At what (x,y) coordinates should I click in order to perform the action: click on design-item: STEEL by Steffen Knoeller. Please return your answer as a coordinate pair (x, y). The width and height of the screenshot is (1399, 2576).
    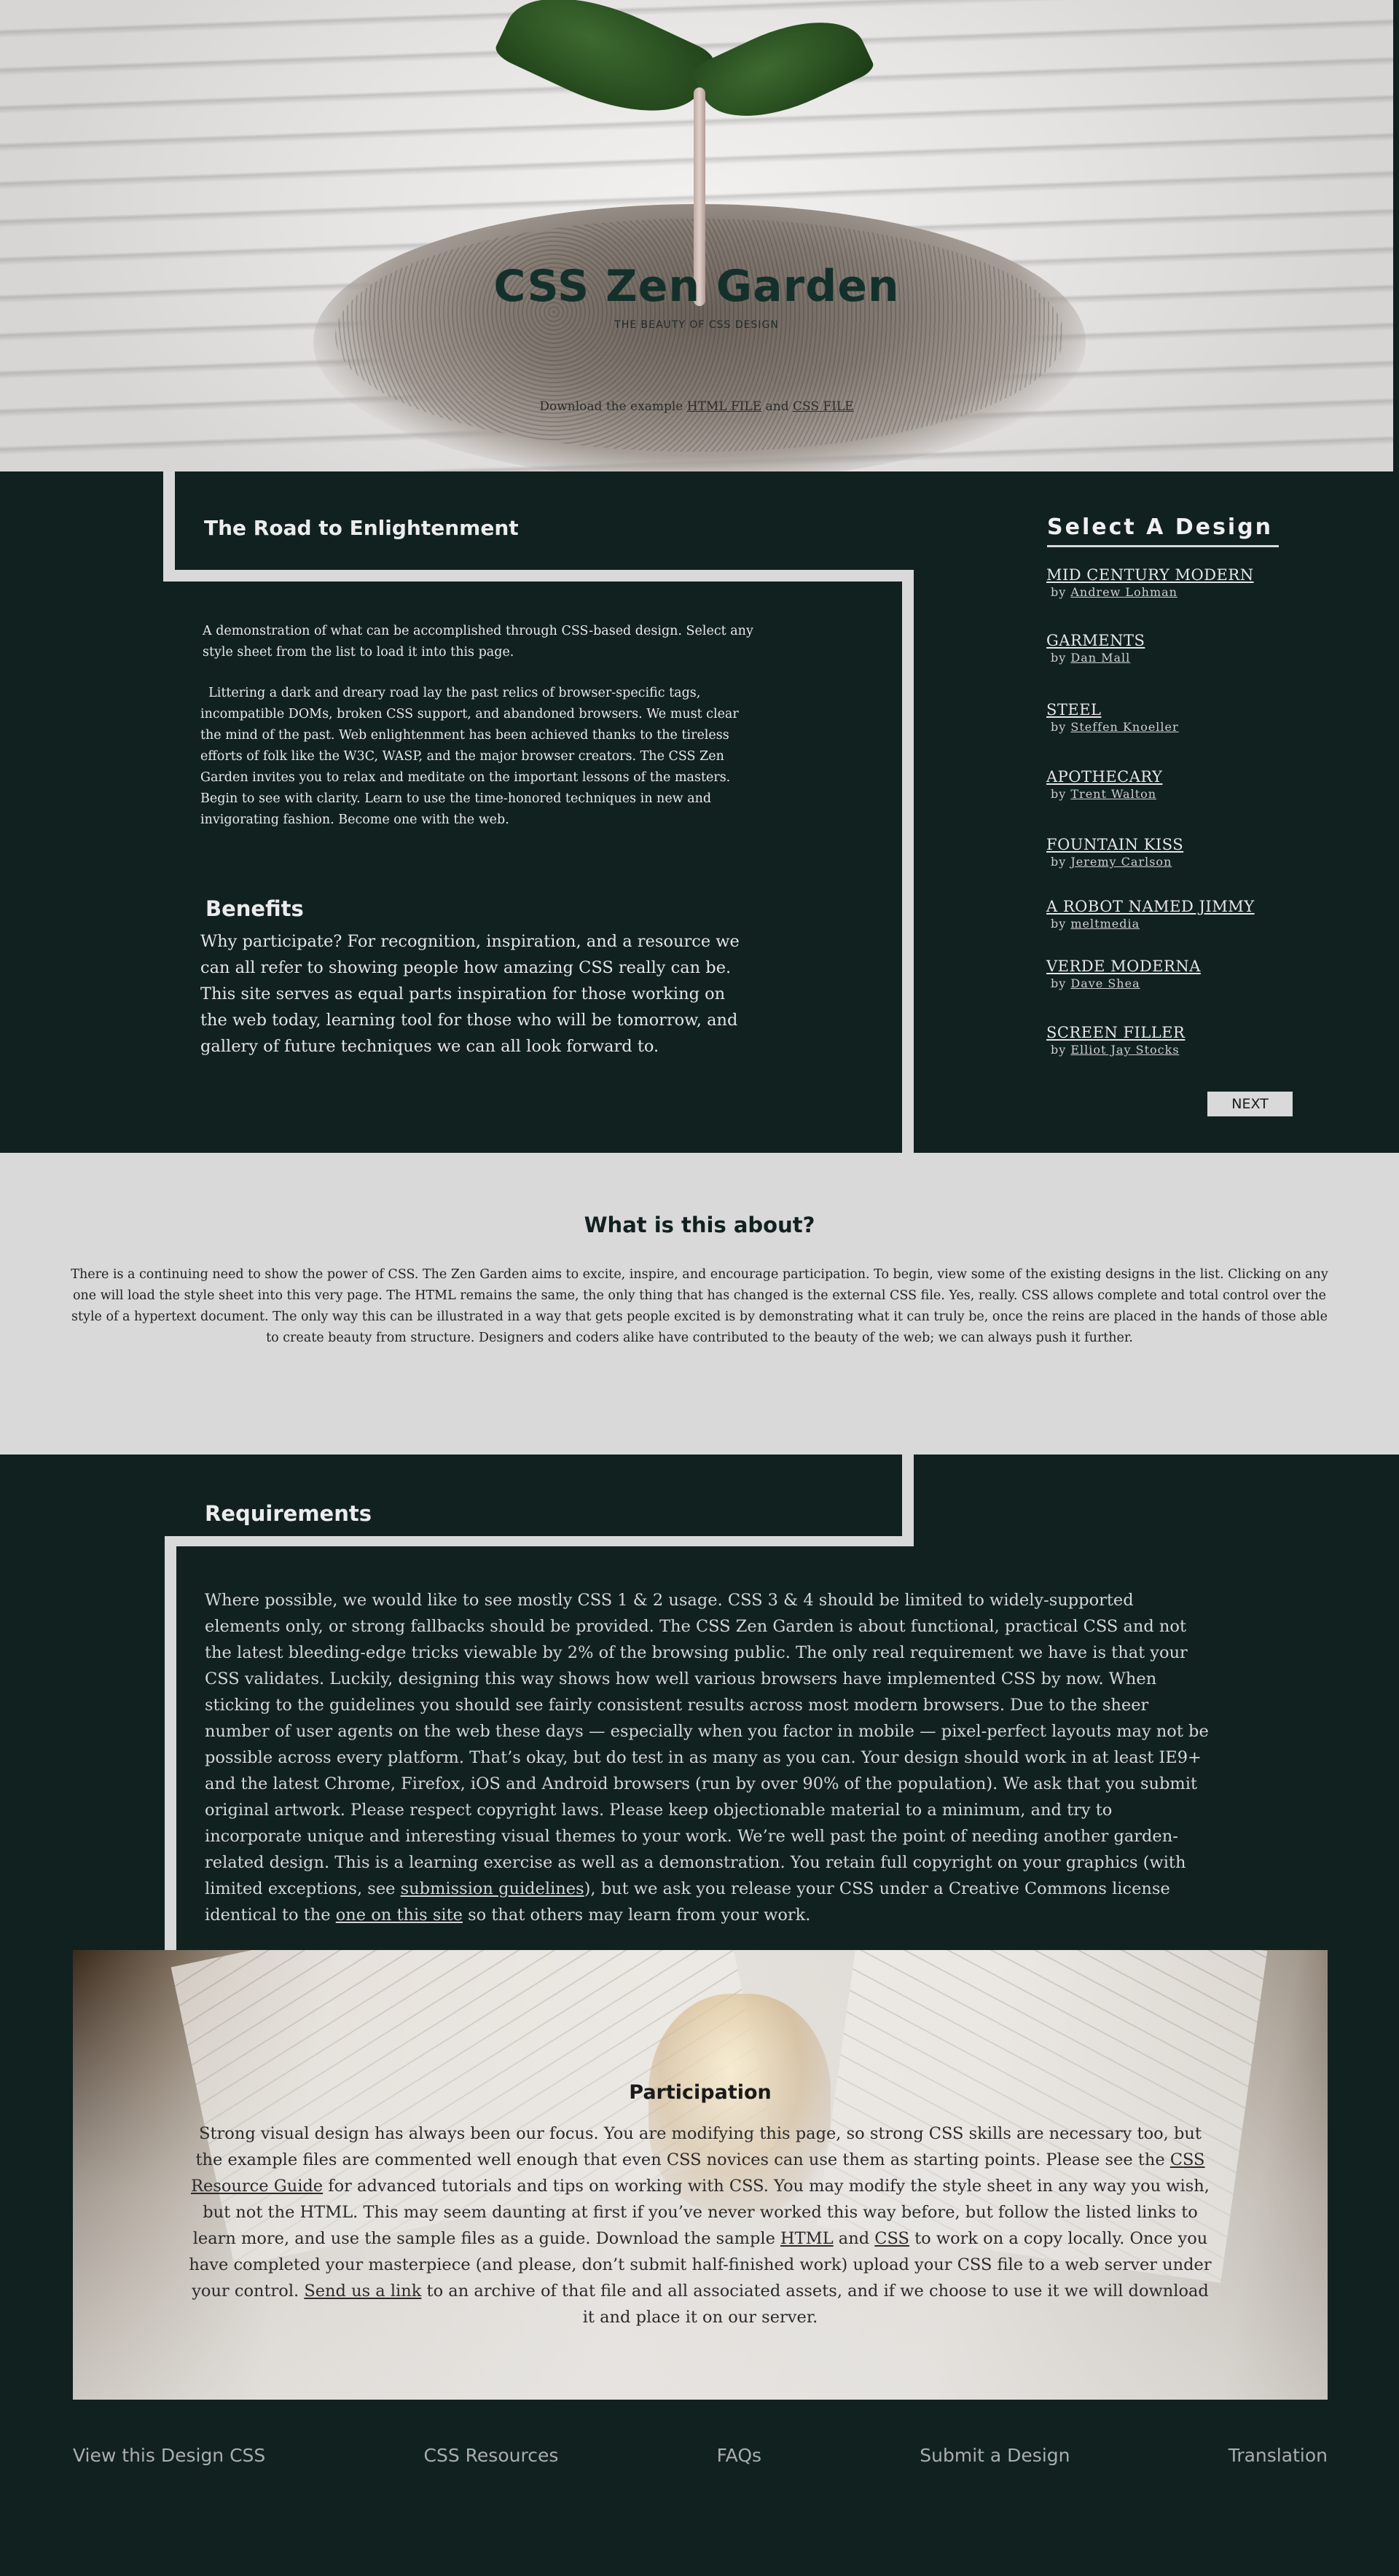
    Looking at the image, I should click on (1185, 717).